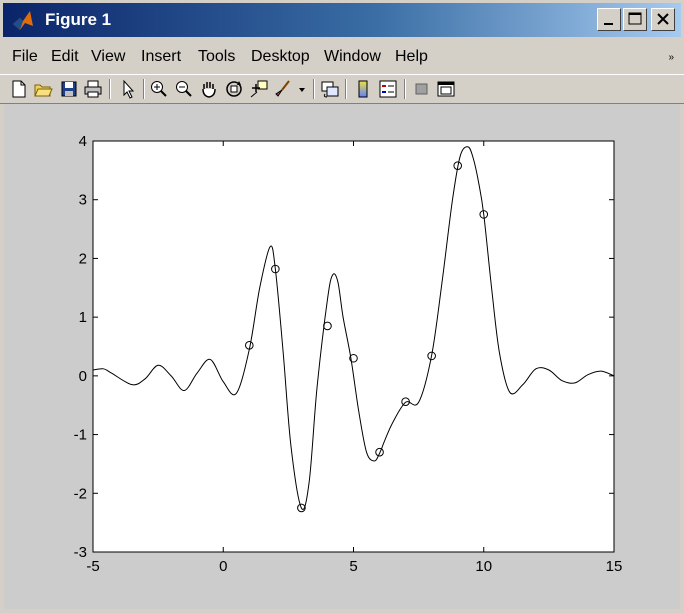 Image resolution: width=684 pixels, height=613 pixels. I want to click on menu-edit: Edit, so click(65, 57).